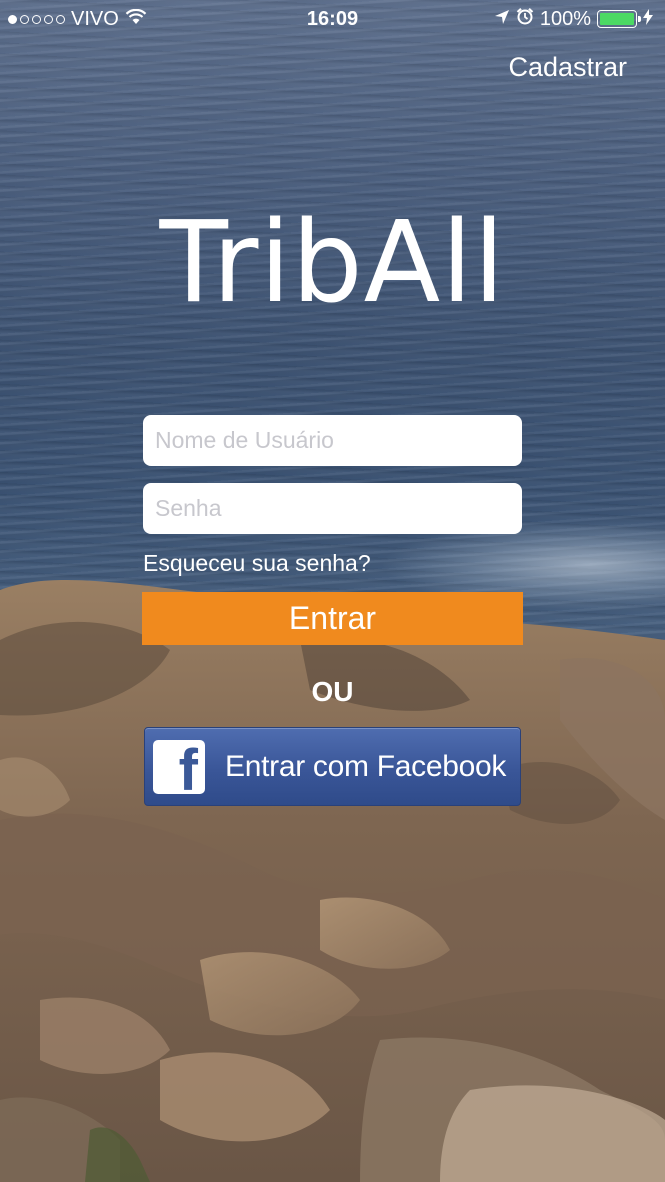 This screenshot has height=1182, width=665. I want to click on facebook-login-label: Entrar com Facebook, so click(366, 766).